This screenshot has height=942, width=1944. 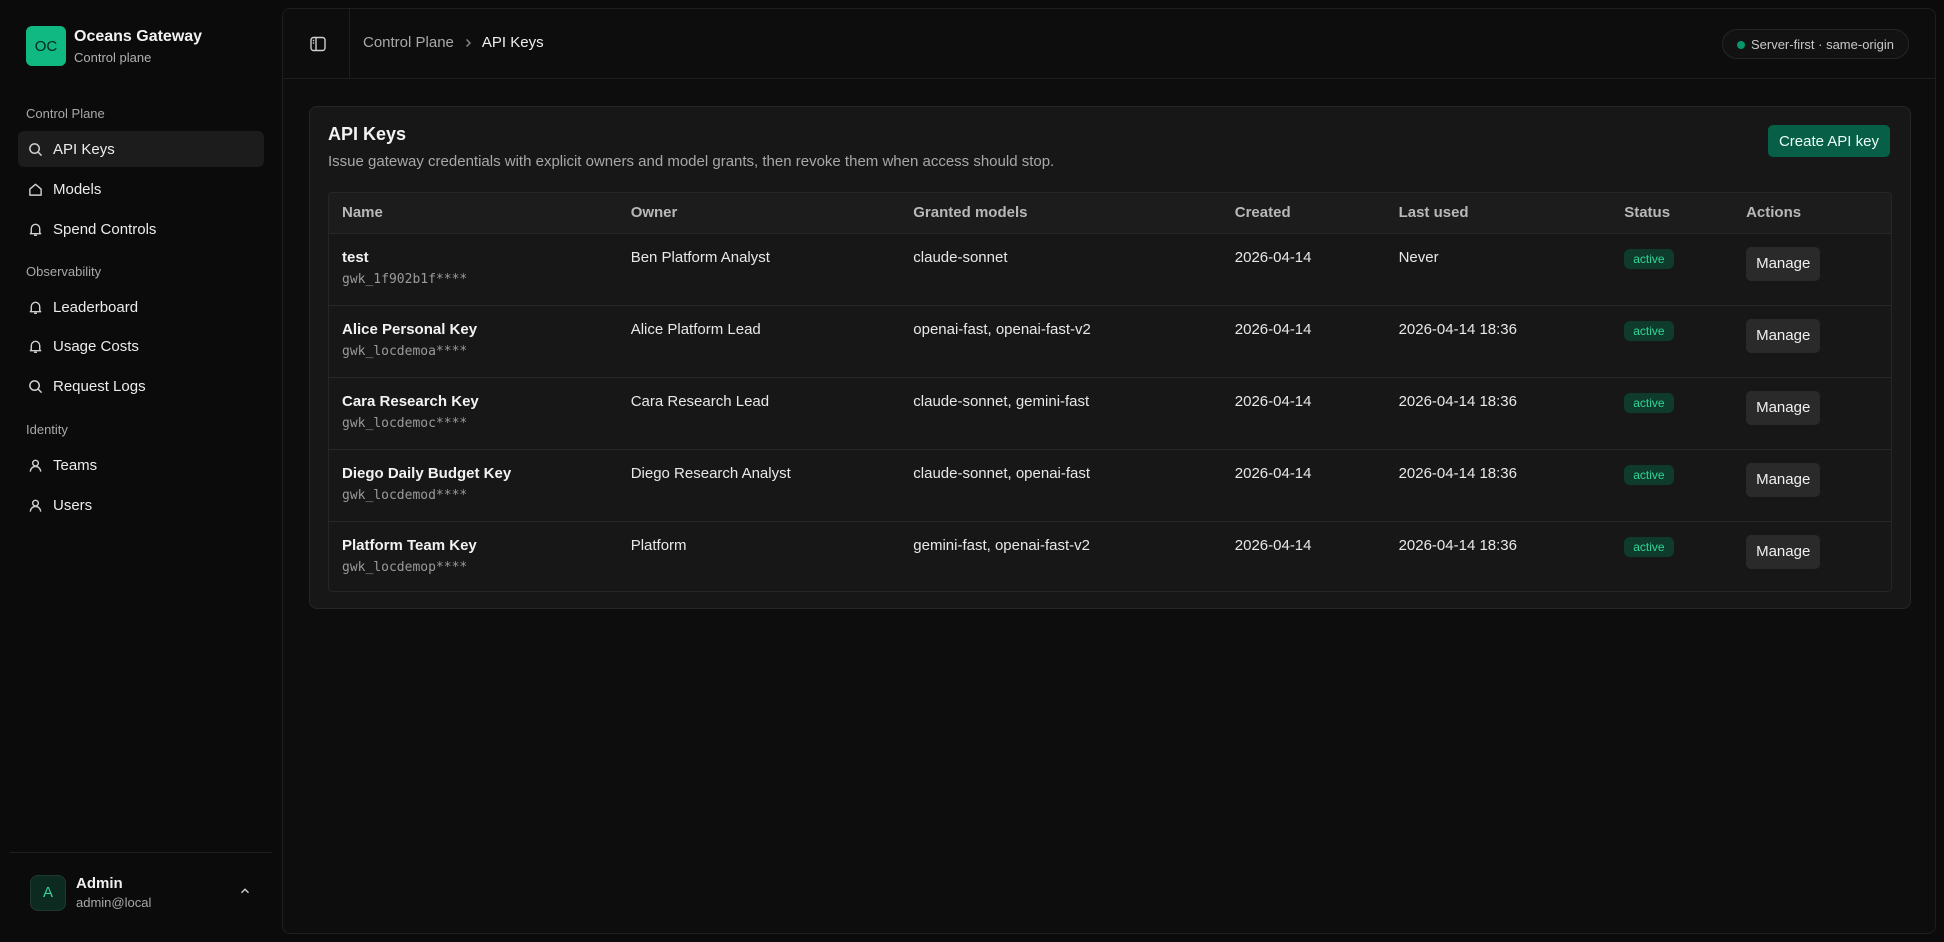 What do you see at coordinates (658, 545) in the screenshot?
I see `key-owner: Platform` at bounding box center [658, 545].